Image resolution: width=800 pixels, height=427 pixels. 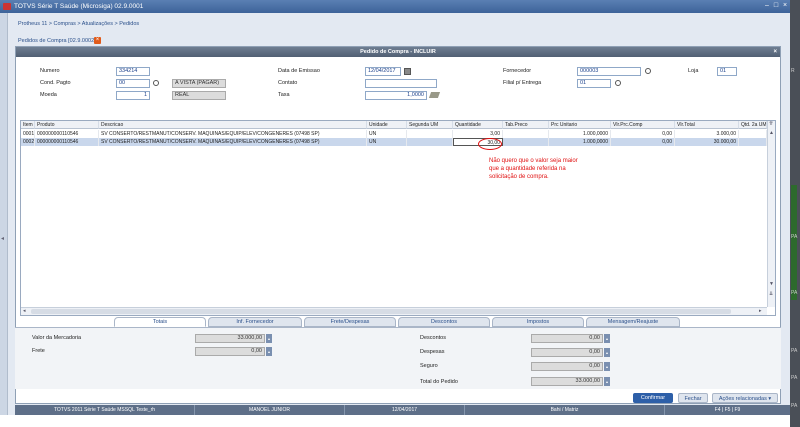 What do you see at coordinates (28, 134) in the screenshot?
I see `cell-item: 0001` at bounding box center [28, 134].